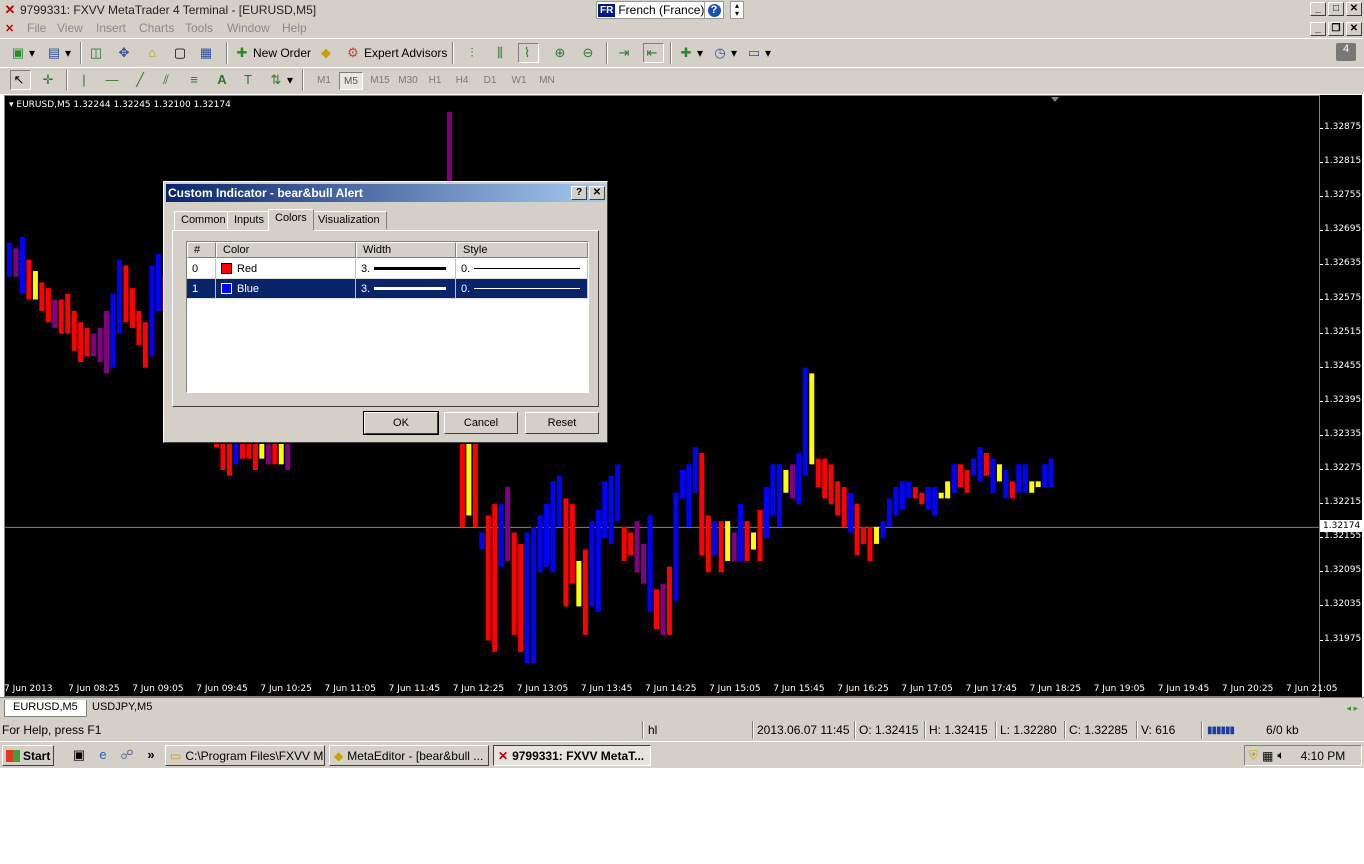 The height and width of the screenshot is (864, 1364). What do you see at coordinates (286, 269) in the screenshot?
I see `color-cell: Red` at bounding box center [286, 269].